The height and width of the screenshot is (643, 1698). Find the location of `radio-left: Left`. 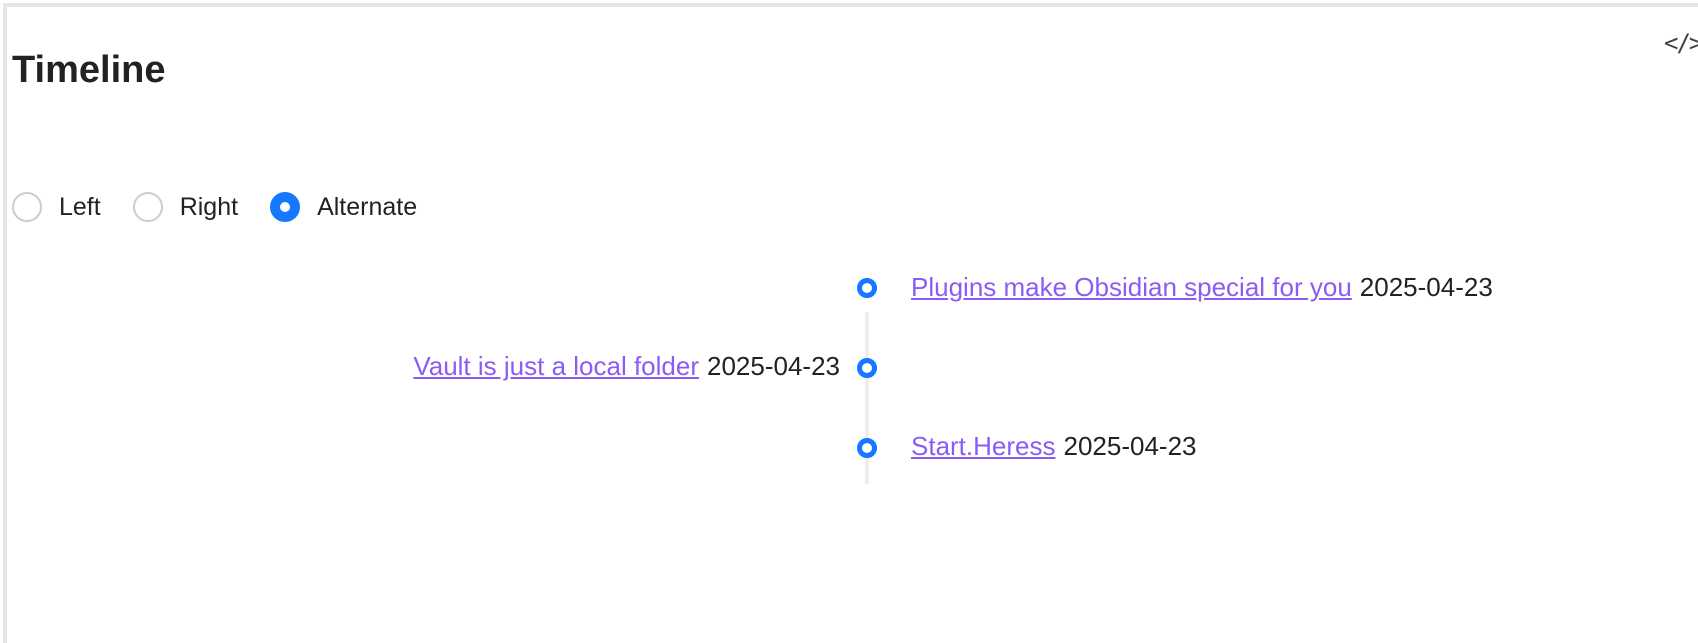

radio-left: Left is located at coordinates (56, 207).